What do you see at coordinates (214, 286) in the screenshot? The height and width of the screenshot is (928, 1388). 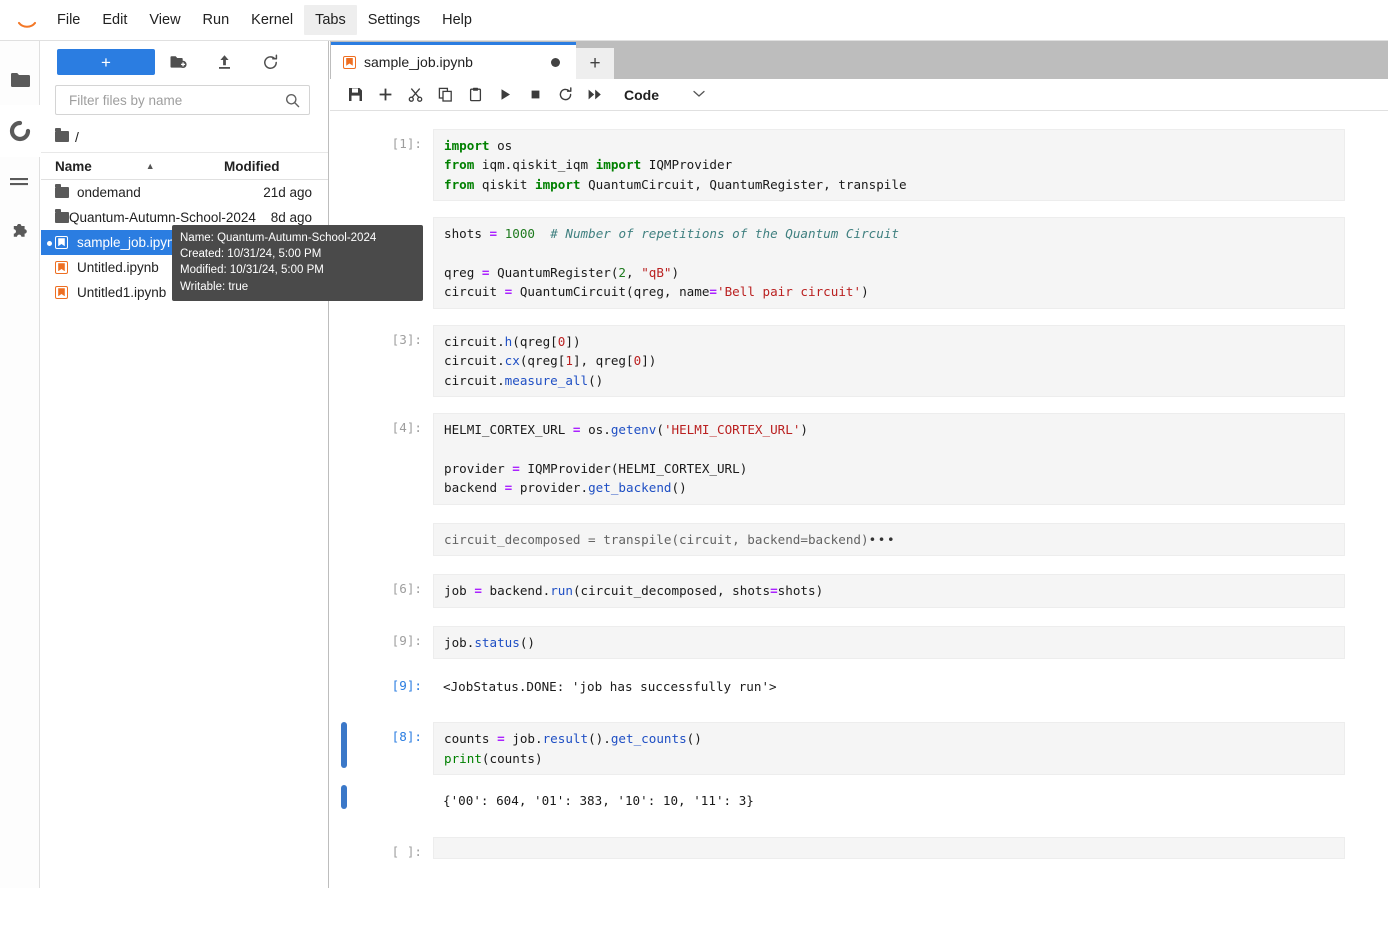 I see `tooltip-line-writable: Writable: true` at bounding box center [214, 286].